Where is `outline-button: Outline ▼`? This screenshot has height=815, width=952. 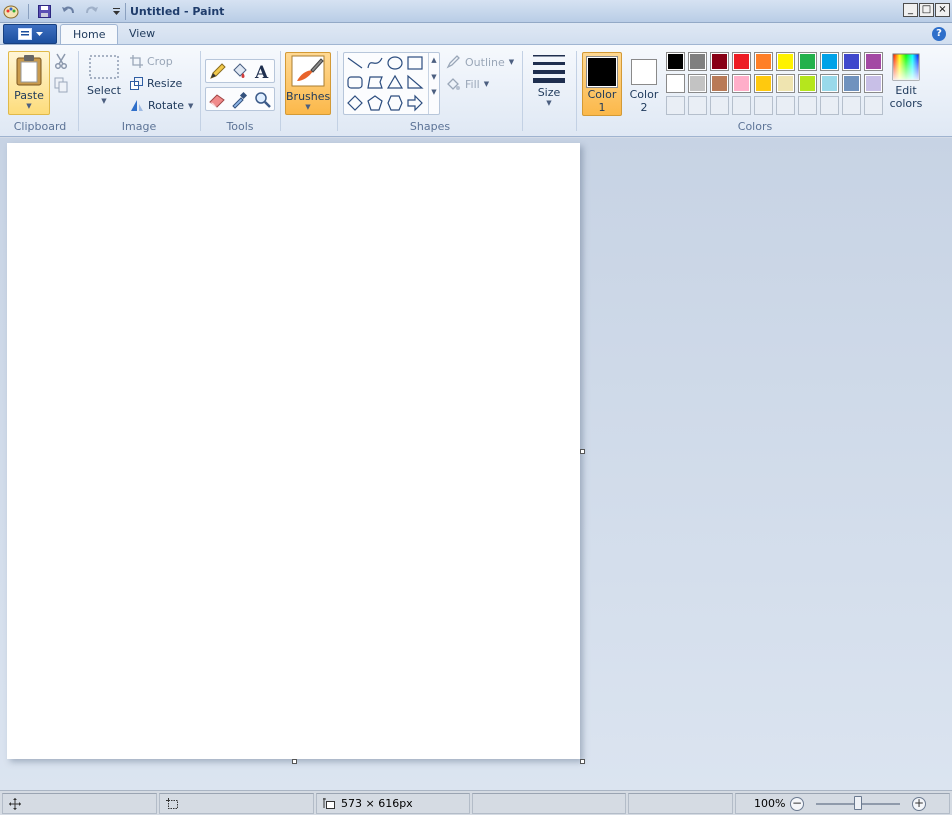
outline-button: Outline ▼ is located at coordinates (480, 62).